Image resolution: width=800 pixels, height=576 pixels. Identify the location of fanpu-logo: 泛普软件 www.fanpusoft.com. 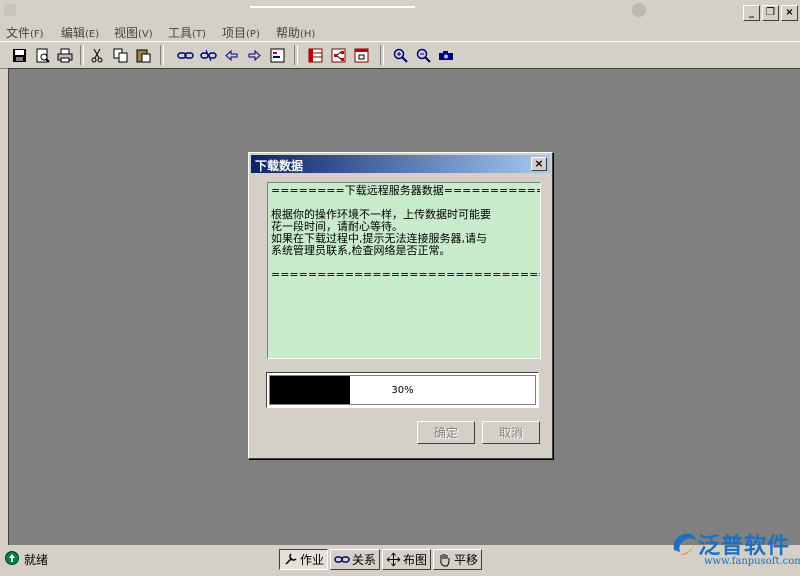
(734, 551).